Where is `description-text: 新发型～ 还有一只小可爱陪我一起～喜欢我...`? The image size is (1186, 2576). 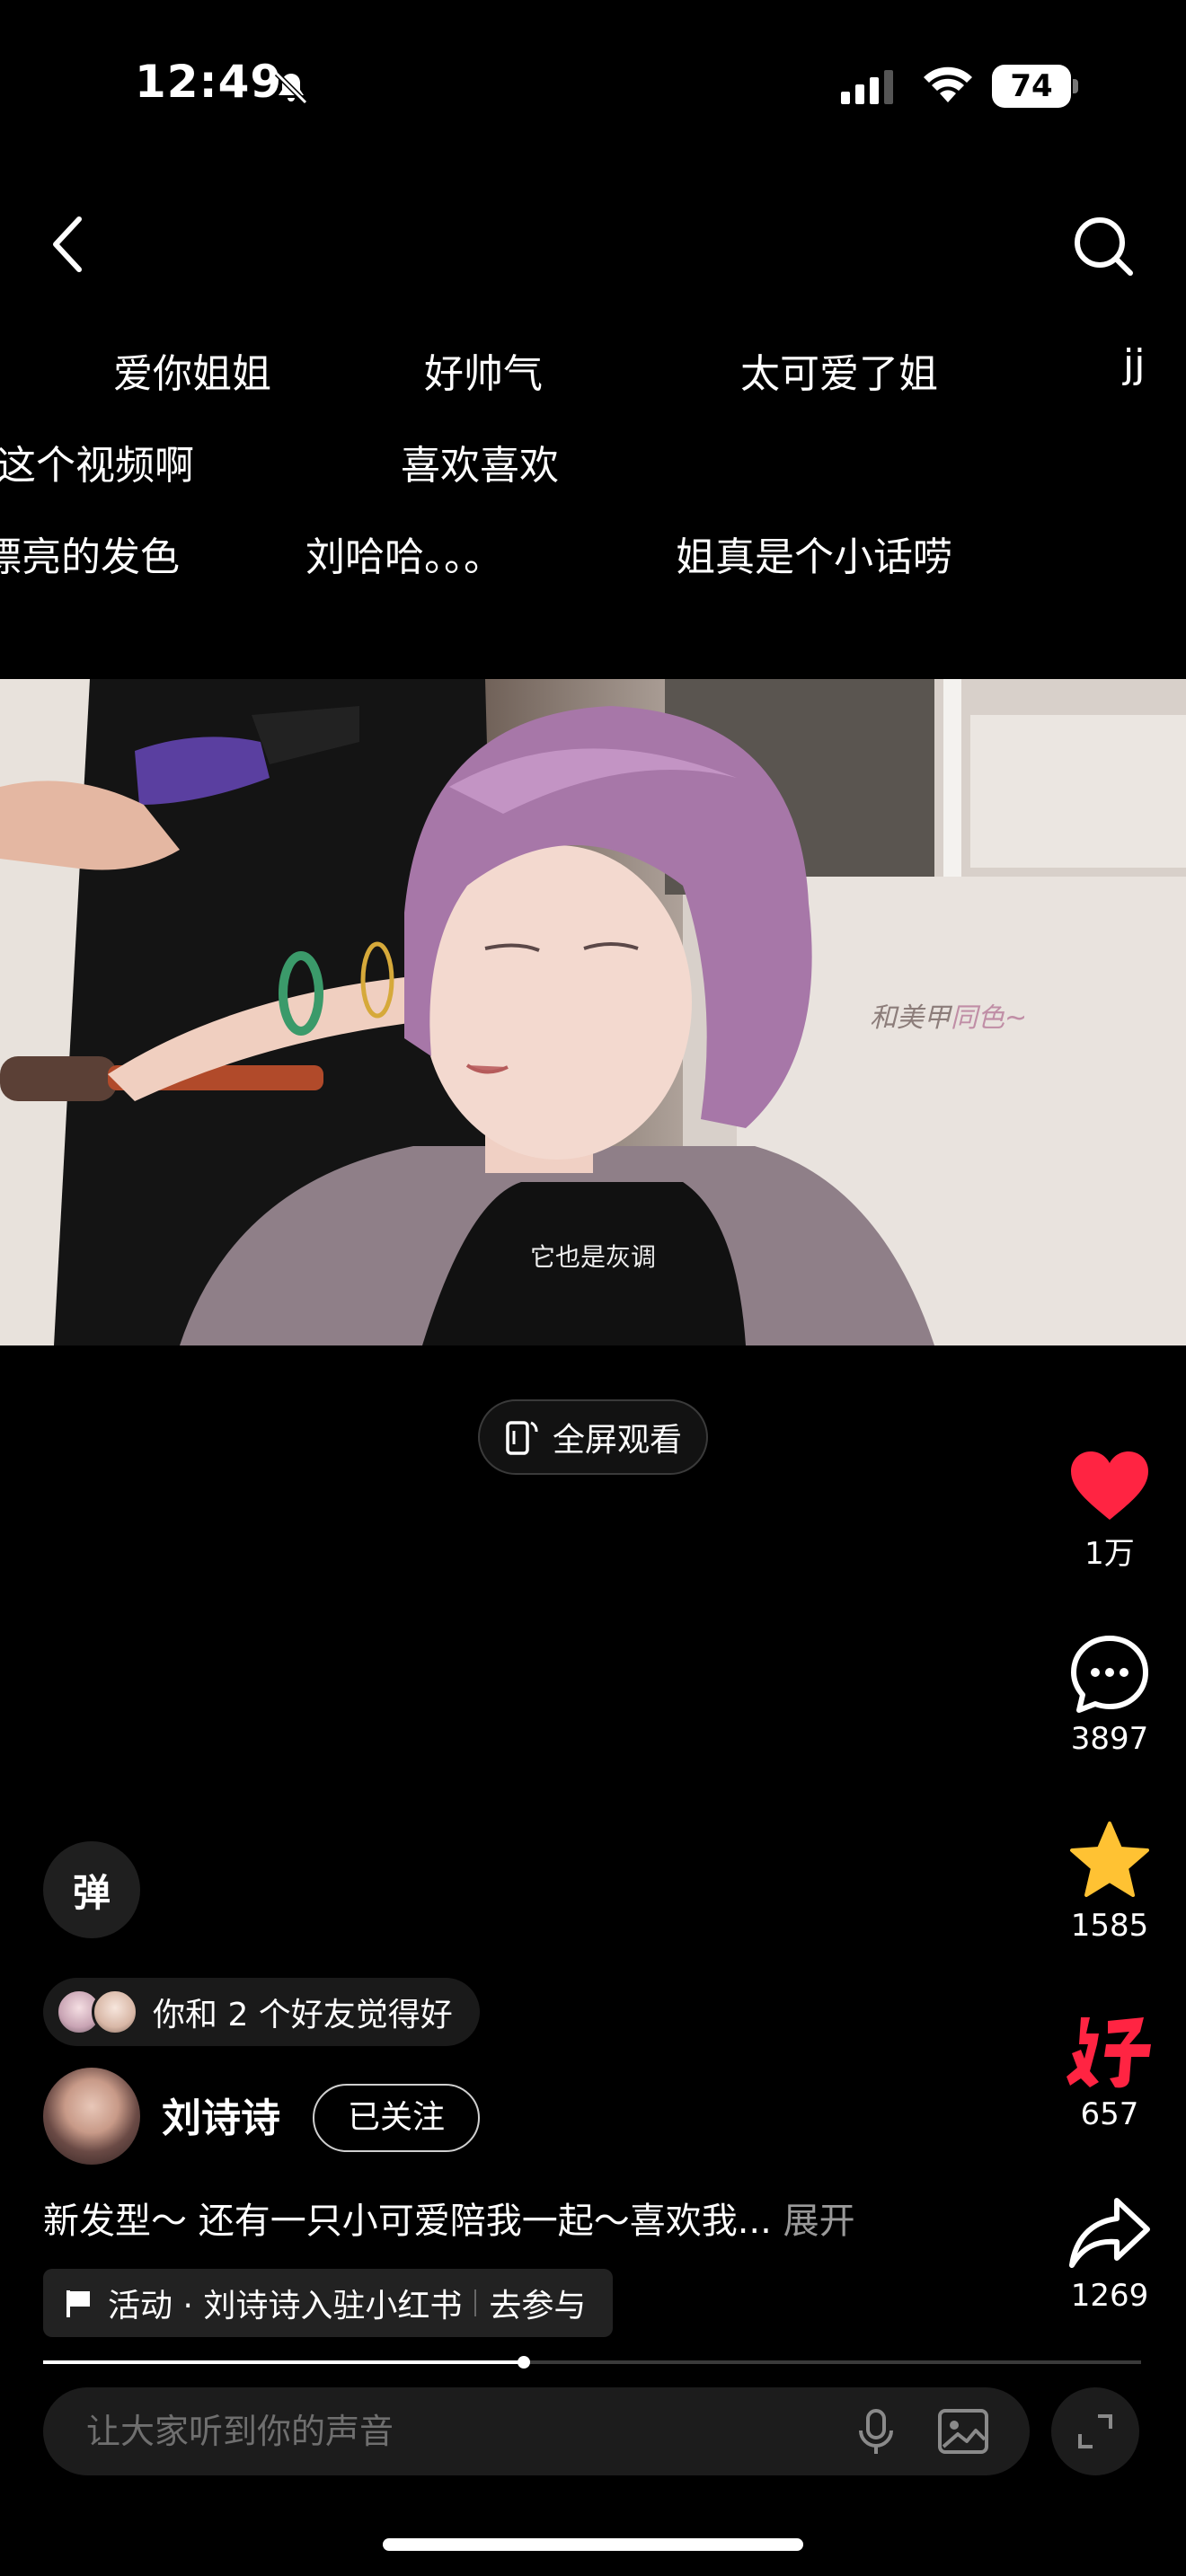
description-text: 新发型～ 还有一只小可爱陪我一起～喜欢我... is located at coordinates (407, 2221).